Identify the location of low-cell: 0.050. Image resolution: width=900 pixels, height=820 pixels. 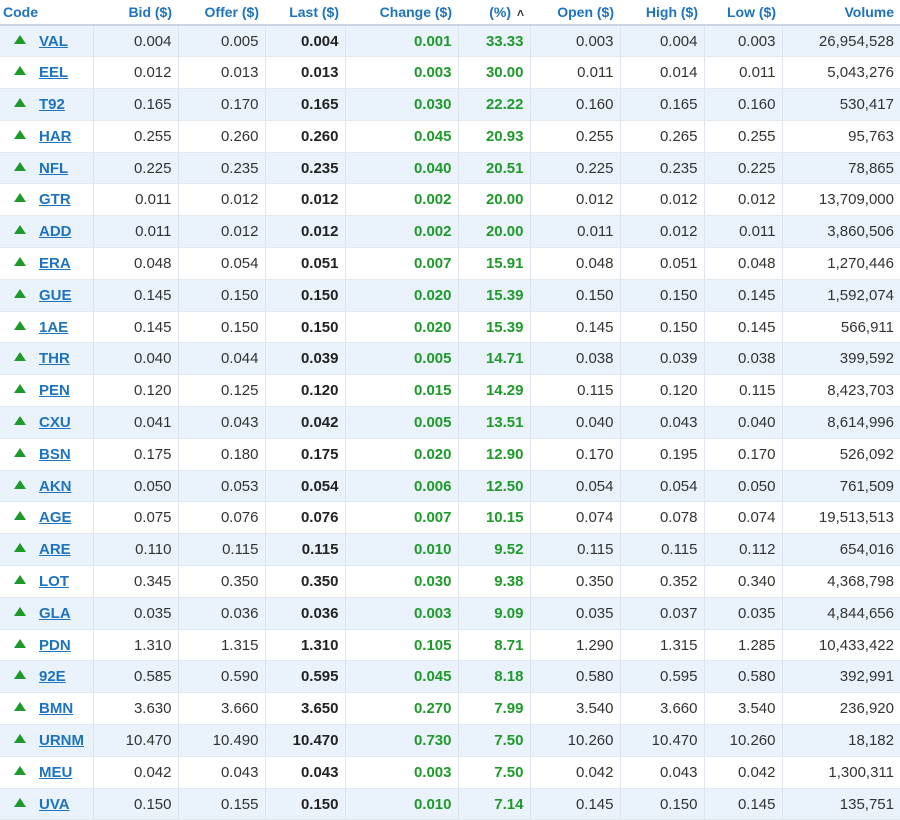
(743, 486).